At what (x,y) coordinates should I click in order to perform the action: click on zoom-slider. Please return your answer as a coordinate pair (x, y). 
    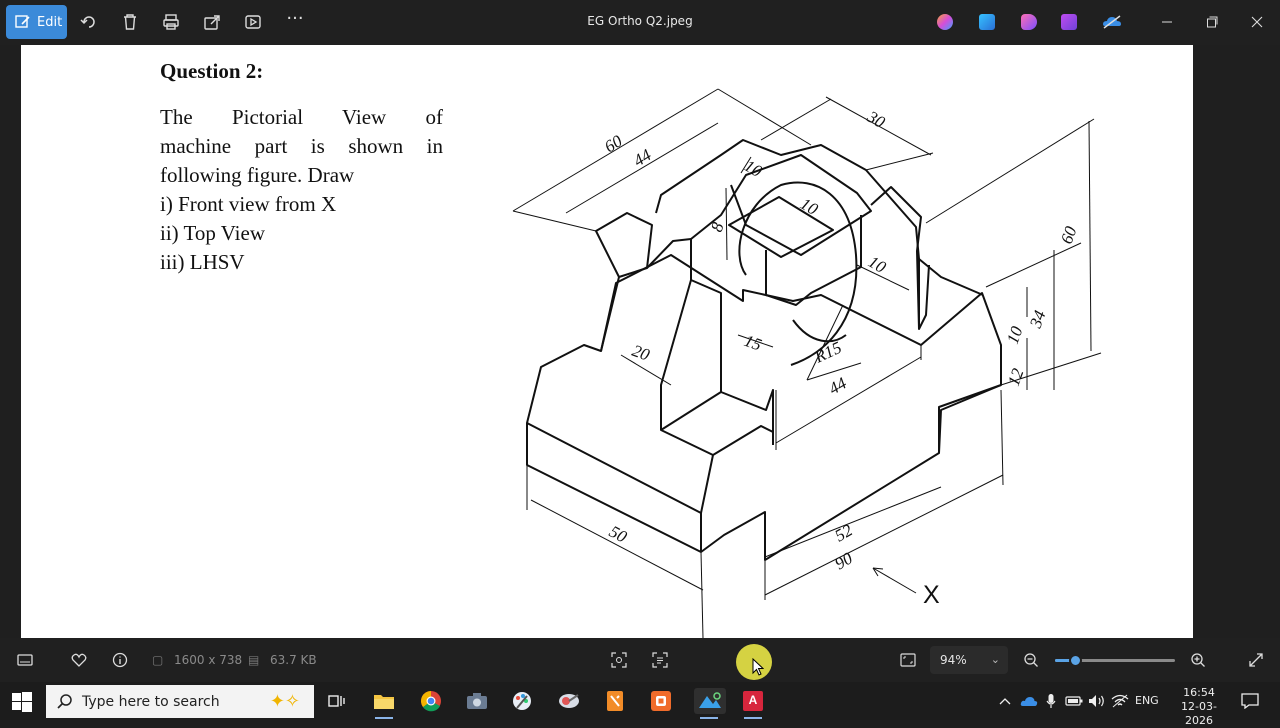
    Looking at the image, I should click on (1115, 660).